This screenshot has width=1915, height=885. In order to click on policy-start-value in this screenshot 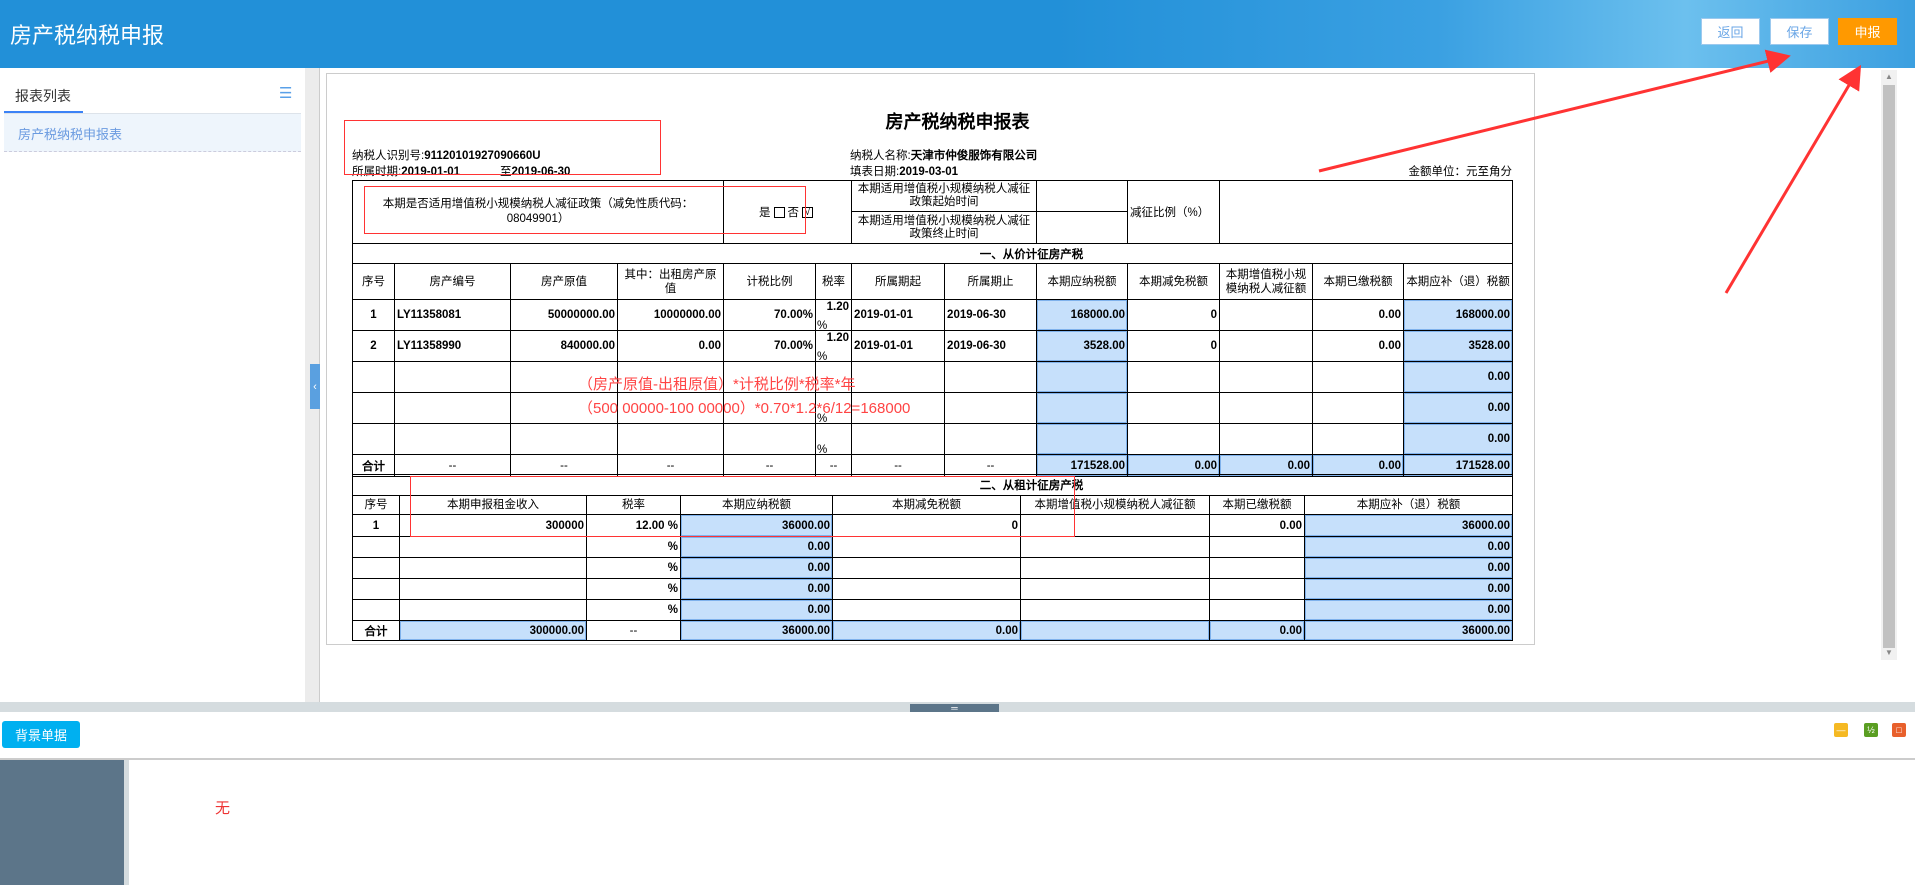, I will do `click(1082, 196)`.